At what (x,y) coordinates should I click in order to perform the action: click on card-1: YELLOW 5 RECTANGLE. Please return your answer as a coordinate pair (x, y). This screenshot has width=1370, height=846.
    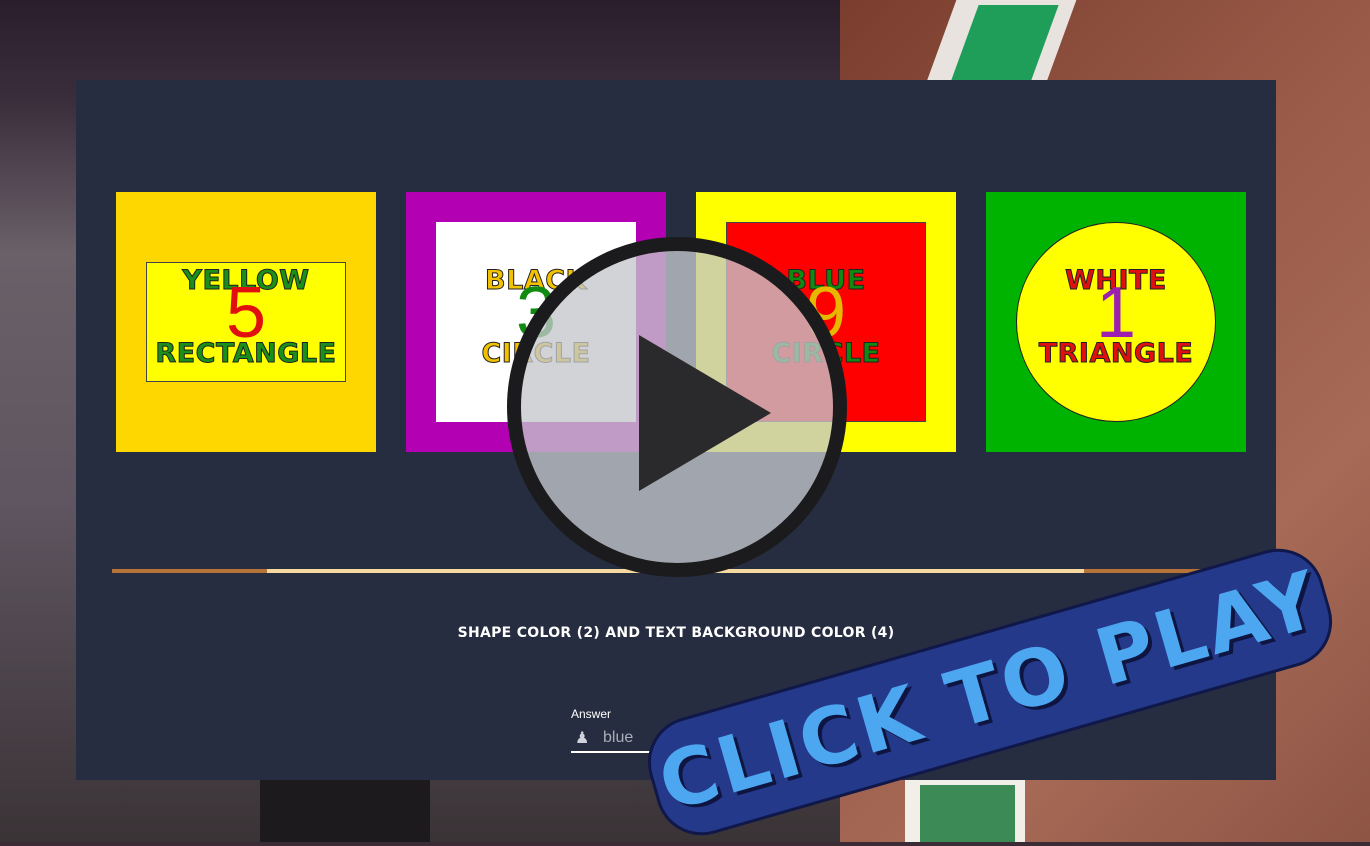
    Looking at the image, I should click on (246, 322).